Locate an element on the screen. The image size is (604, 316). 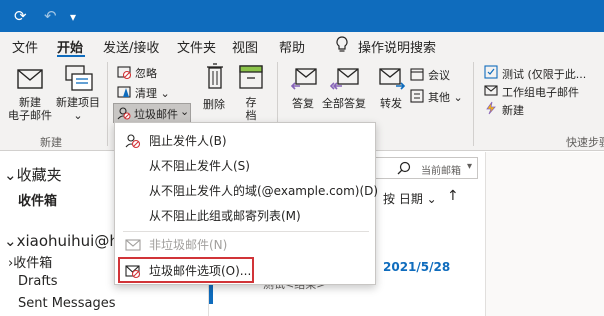
undo-icon: ↶ is located at coordinates (50, 16).